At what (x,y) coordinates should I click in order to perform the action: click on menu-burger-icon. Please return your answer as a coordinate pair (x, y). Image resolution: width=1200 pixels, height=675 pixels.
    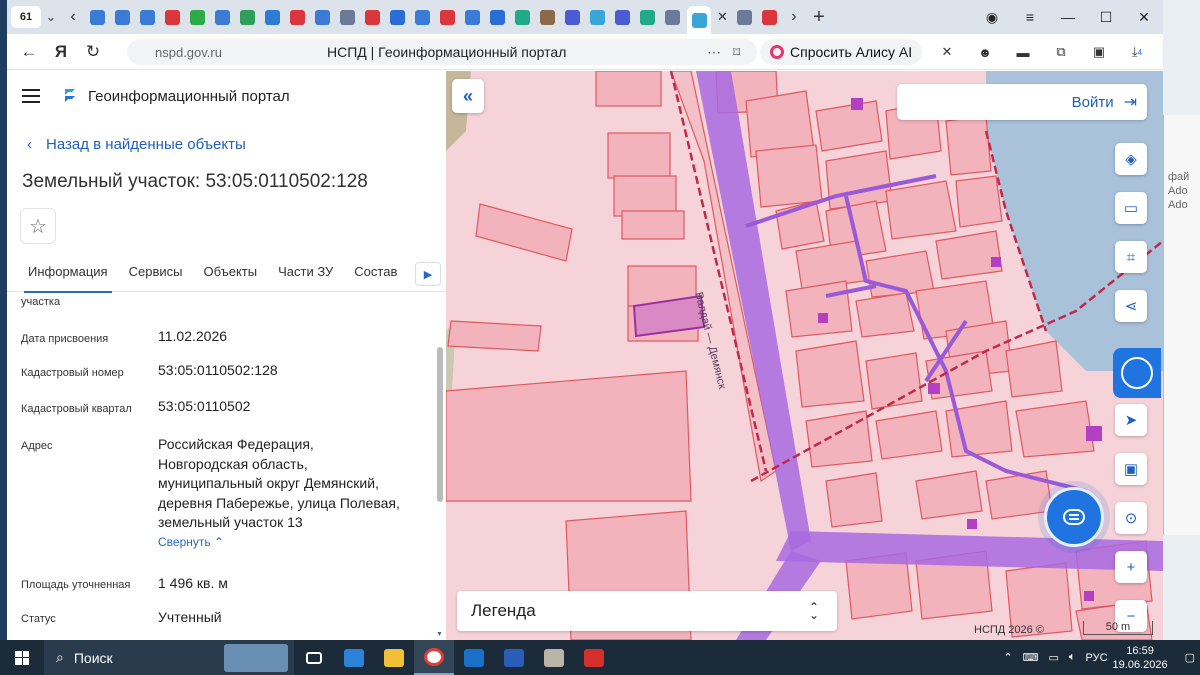
    Looking at the image, I should click on (31, 96).